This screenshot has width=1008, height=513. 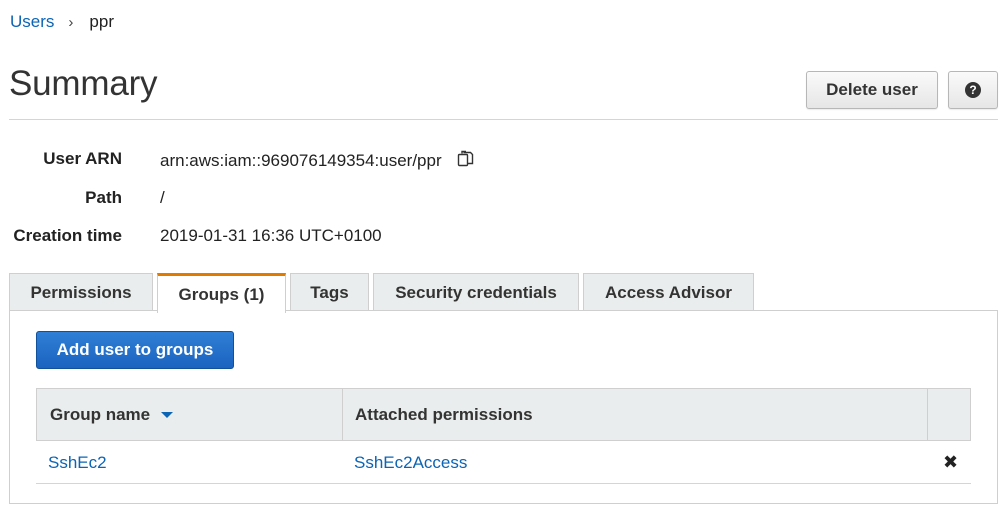 What do you see at coordinates (950, 462) in the screenshot?
I see `remove-icon: ✖` at bounding box center [950, 462].